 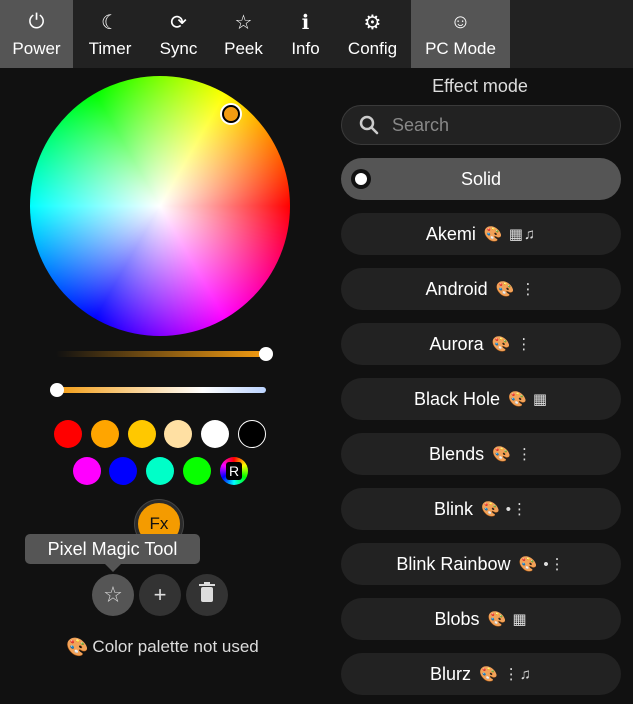 What do you see at coordinates (361, 179) in the screenshot?
I see `radio-selected-icon` at bounding box center [361, 179].